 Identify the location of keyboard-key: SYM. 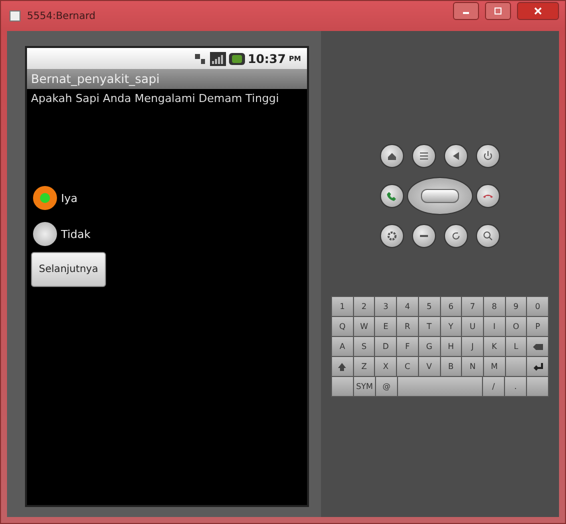
(364, 386).